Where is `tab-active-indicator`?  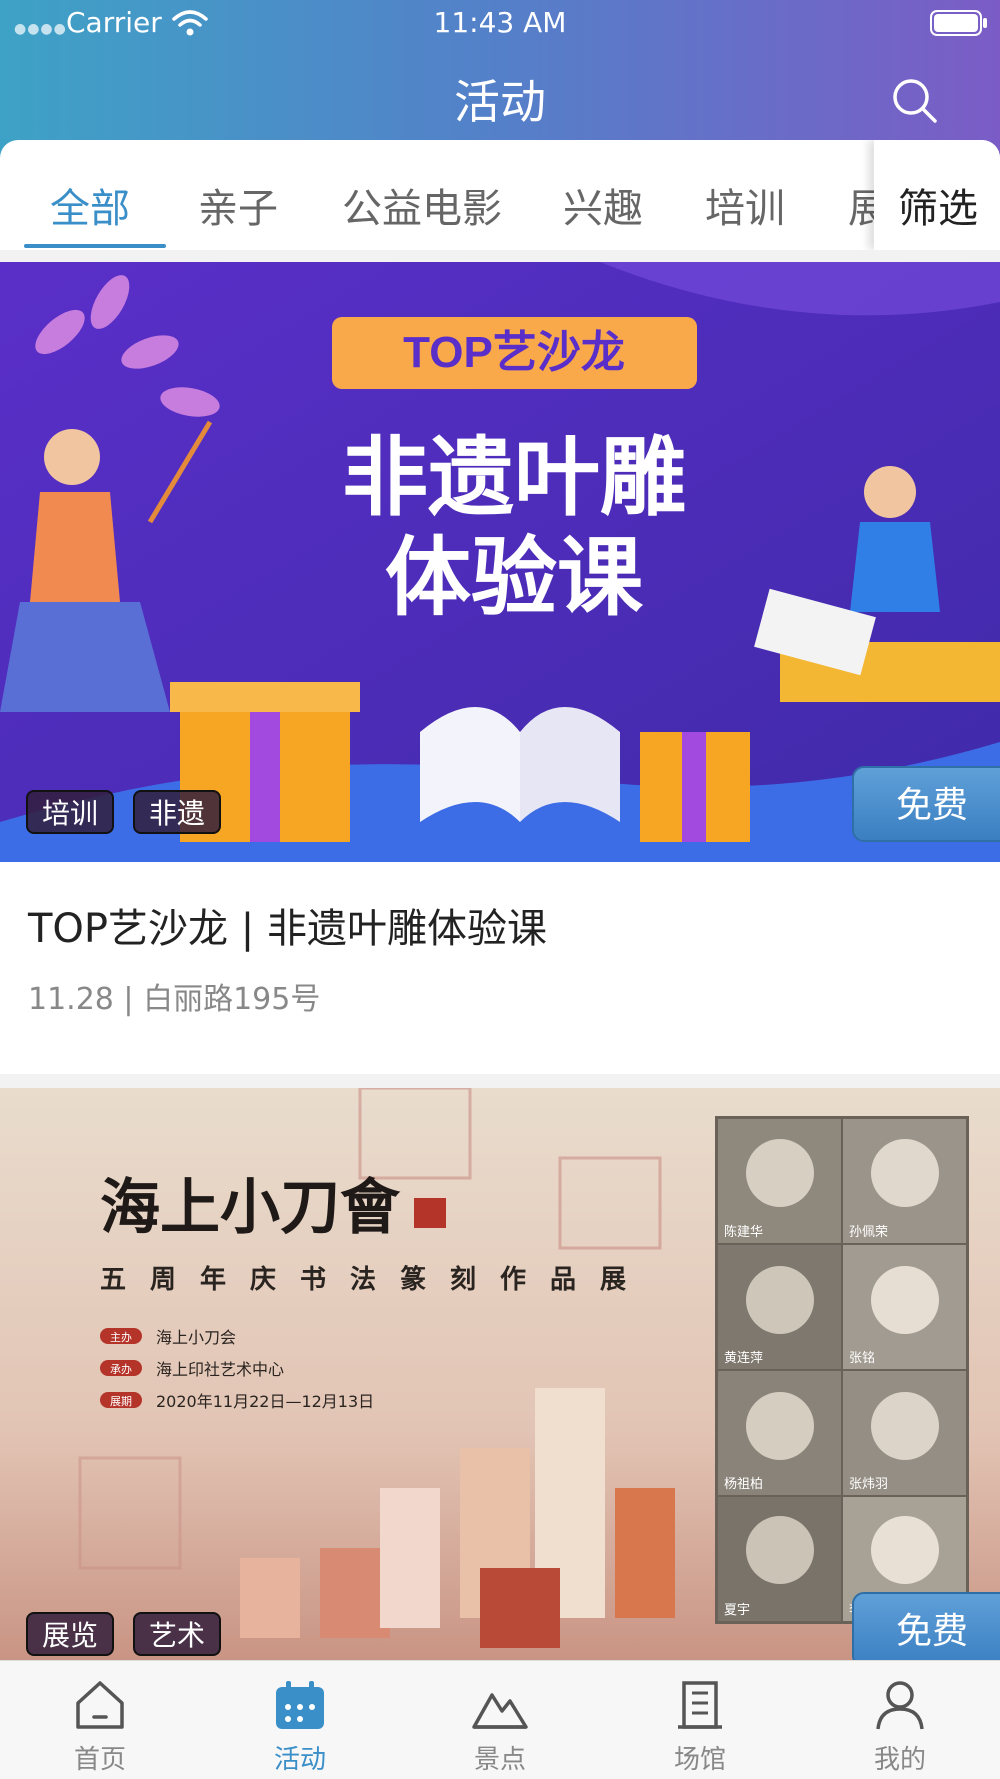
tab-active-indicator is located at coordinates (95, 246).